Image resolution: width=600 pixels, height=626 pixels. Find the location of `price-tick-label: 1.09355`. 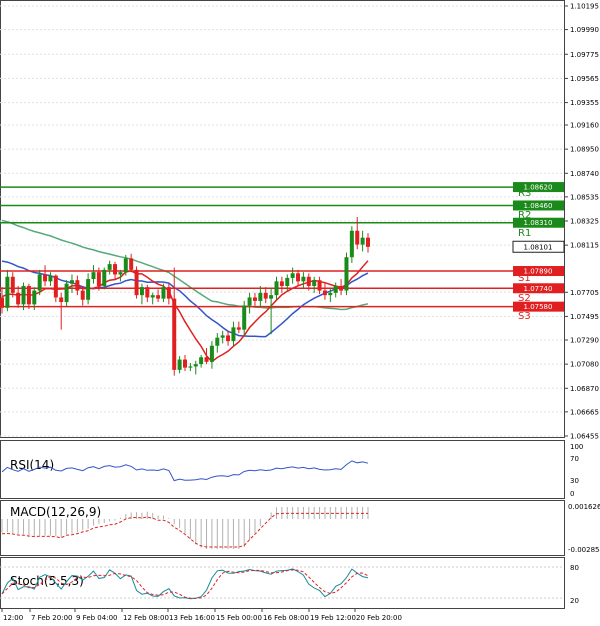

price-tick-label: 1.09355 is located at coordinates (584, 103).